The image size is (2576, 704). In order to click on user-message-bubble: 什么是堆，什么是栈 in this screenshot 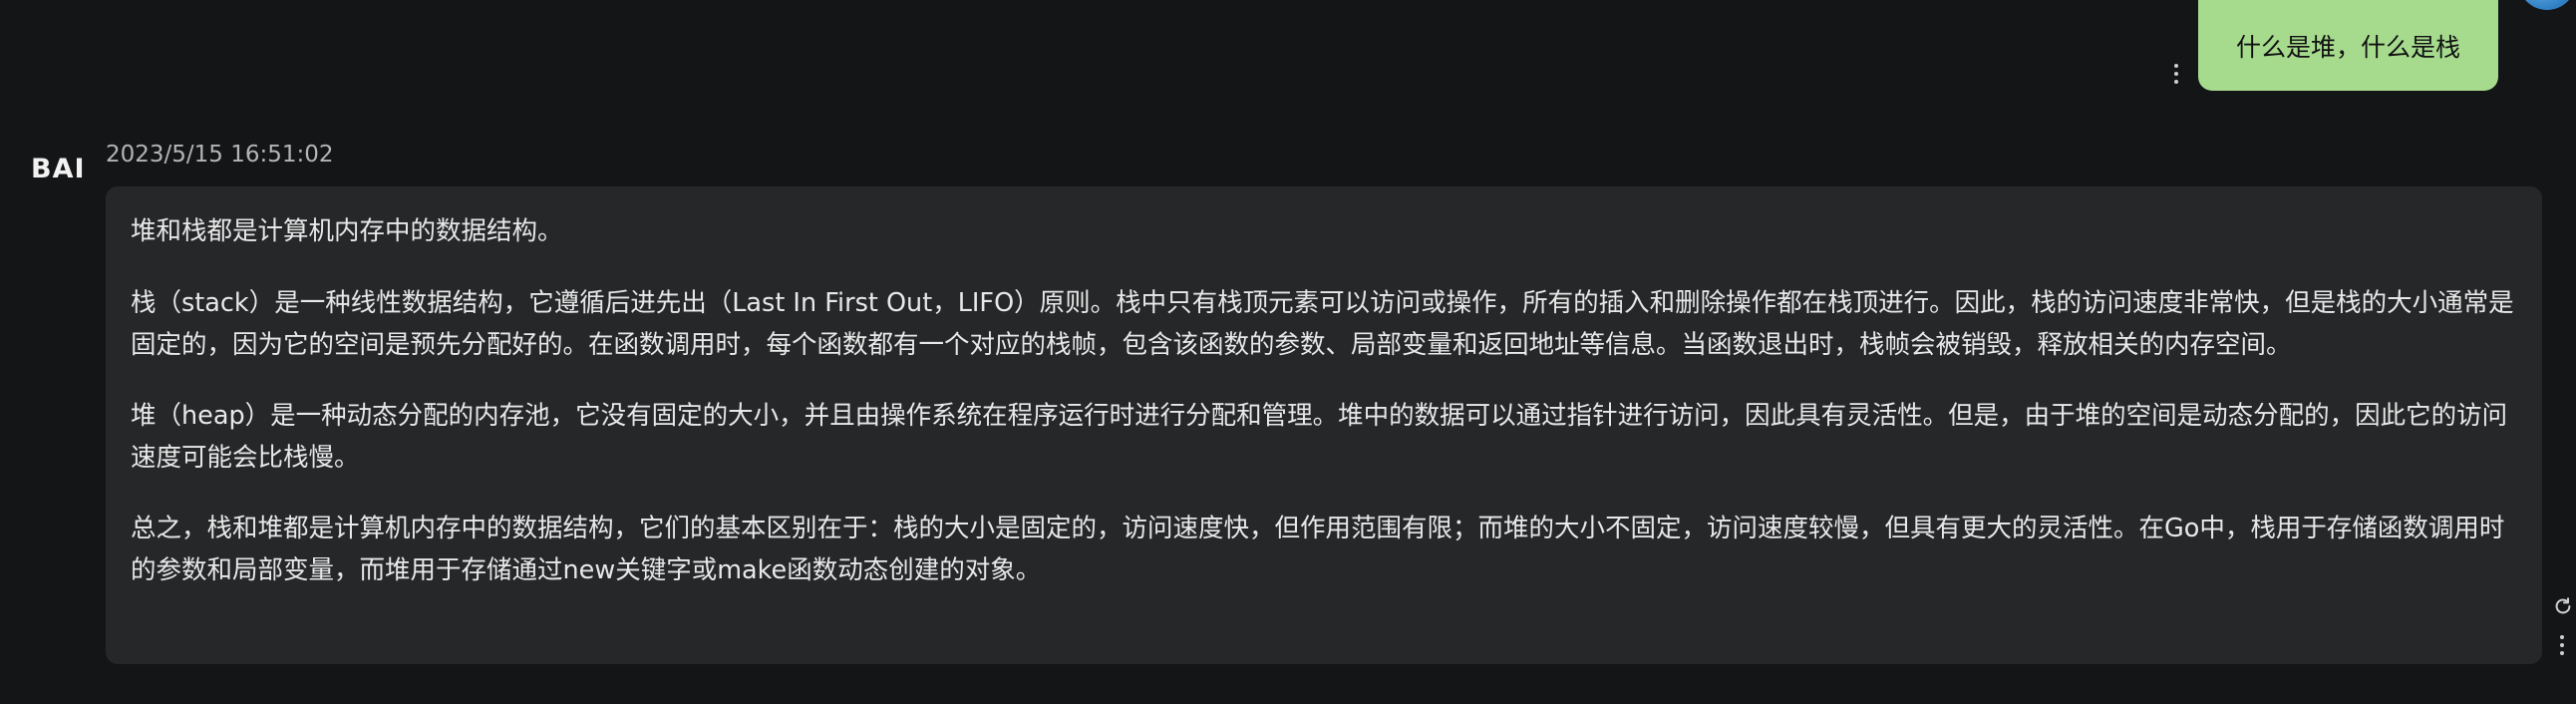, I will do `click(2348, 45)`.